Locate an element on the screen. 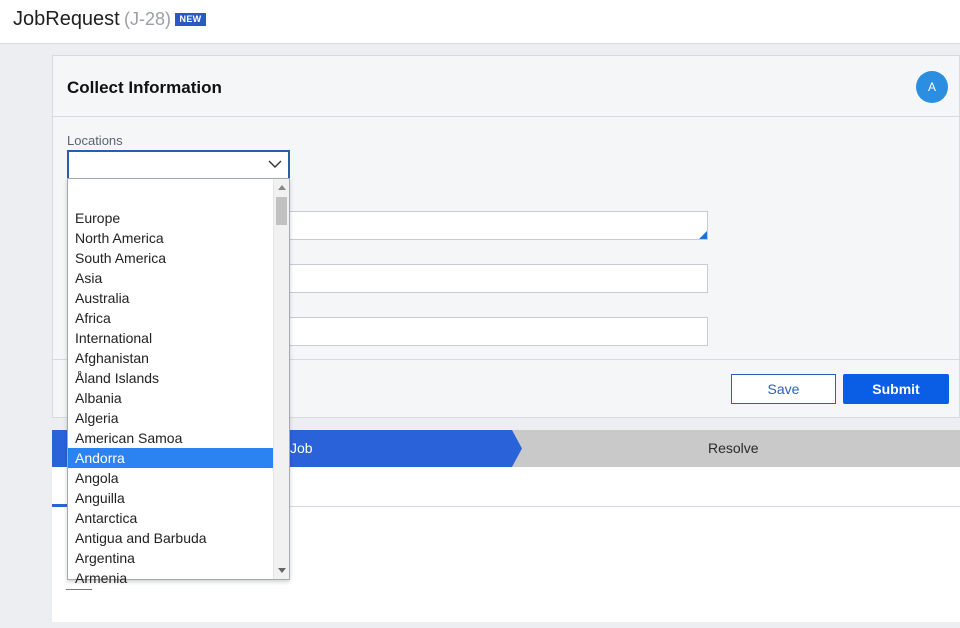  card-header: Collect Information A is located at coordinates (506, 86).